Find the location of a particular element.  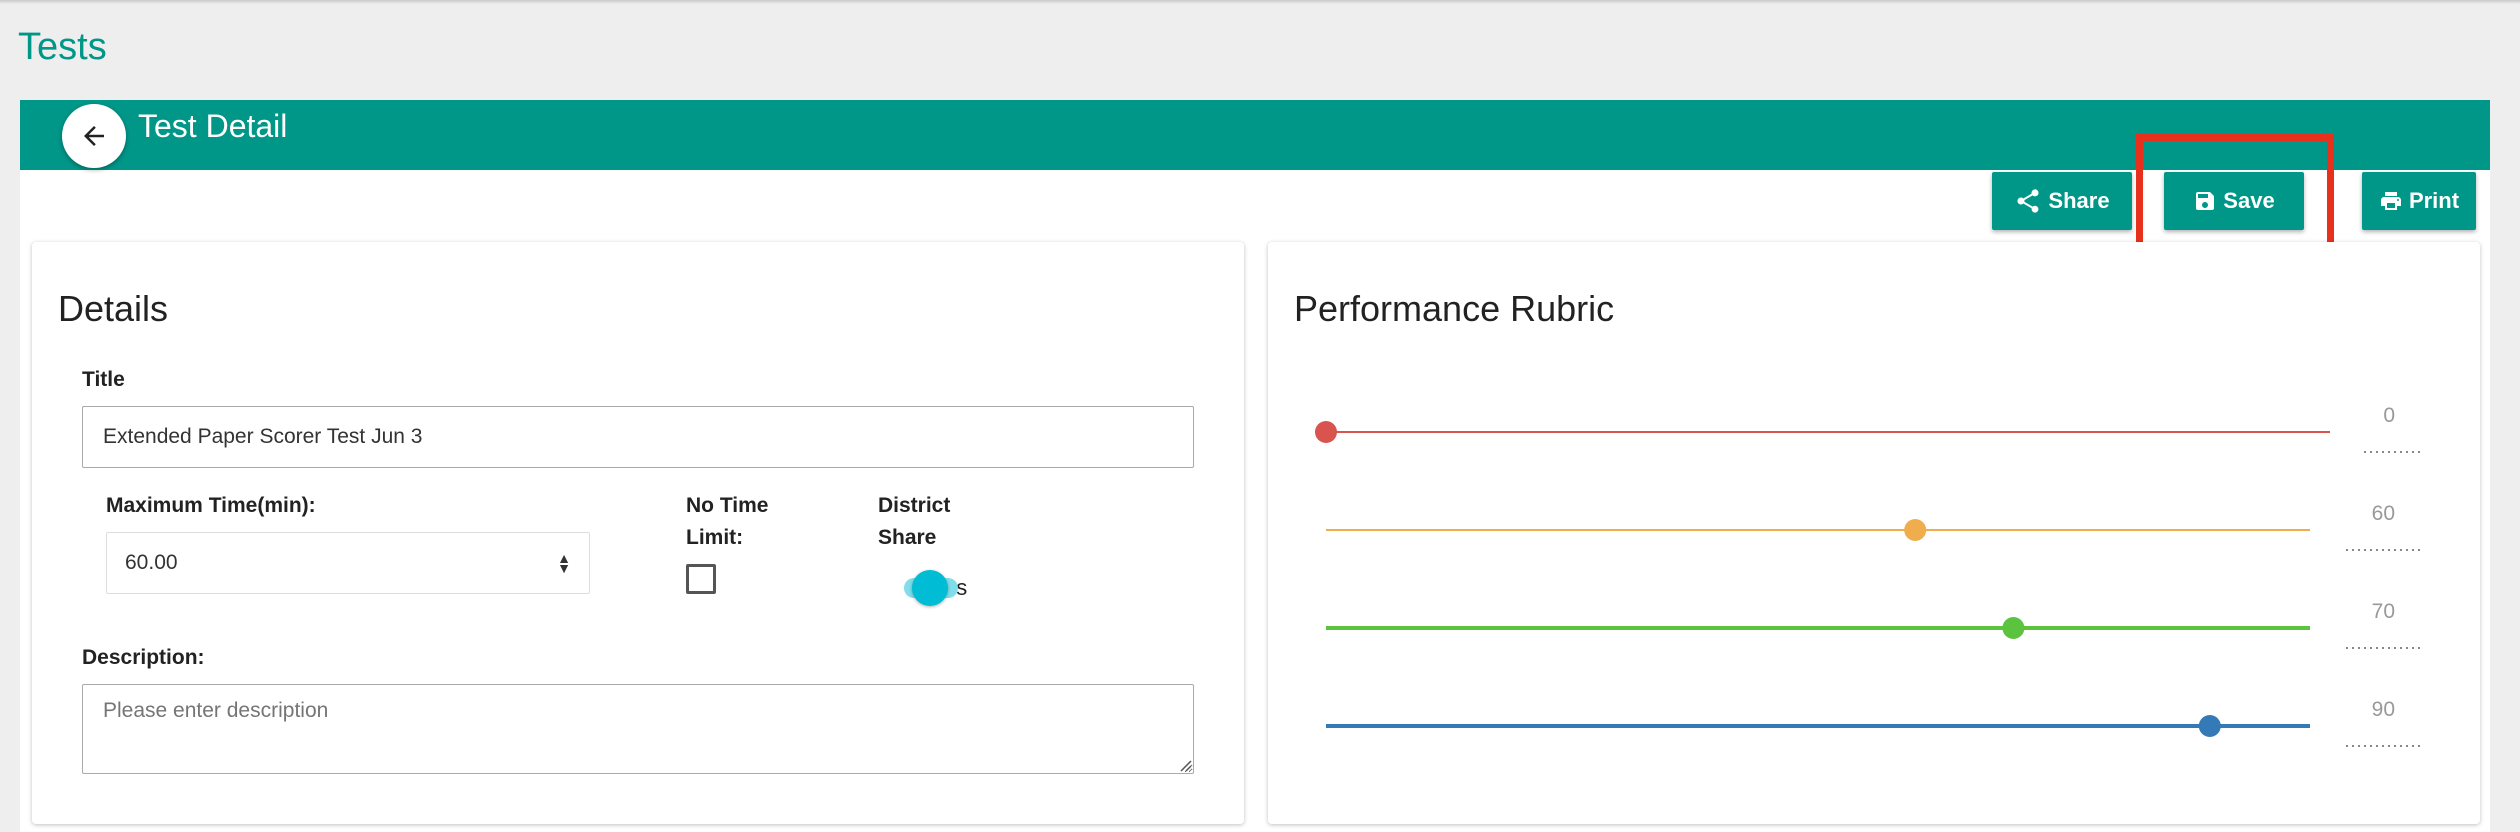

title-label: Title is located at coordinates (103, 379).